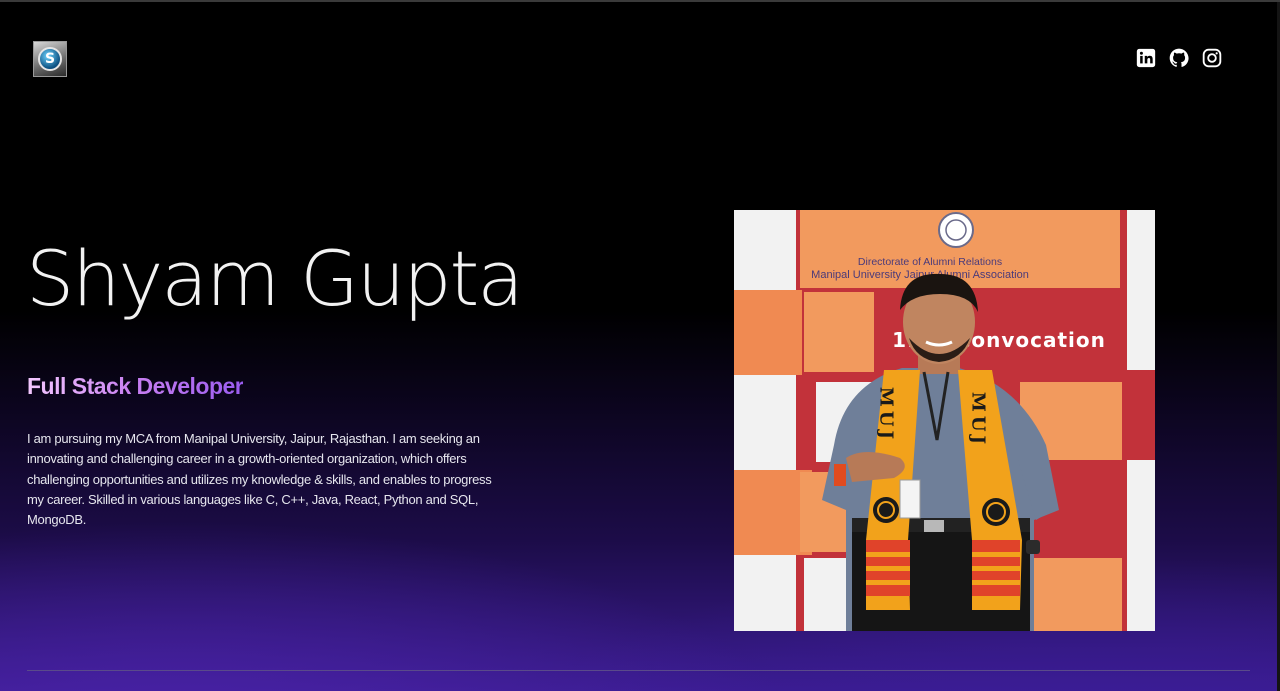 Image resolution: width=1280 pixels, height=691 pixels. What do you see at coordinates (978, 420) in the screenshot?
I see `stole-right-text: MUJ` at bounding box center [978, 420].